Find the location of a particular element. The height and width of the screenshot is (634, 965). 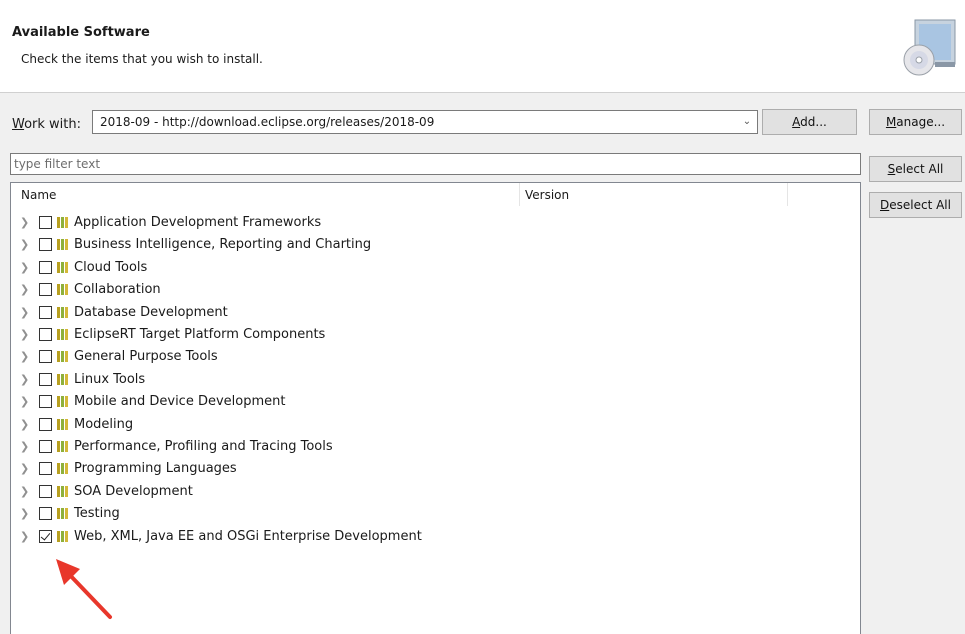

tree-item: ❯ SOA Development is located at coordinates (435, 492).